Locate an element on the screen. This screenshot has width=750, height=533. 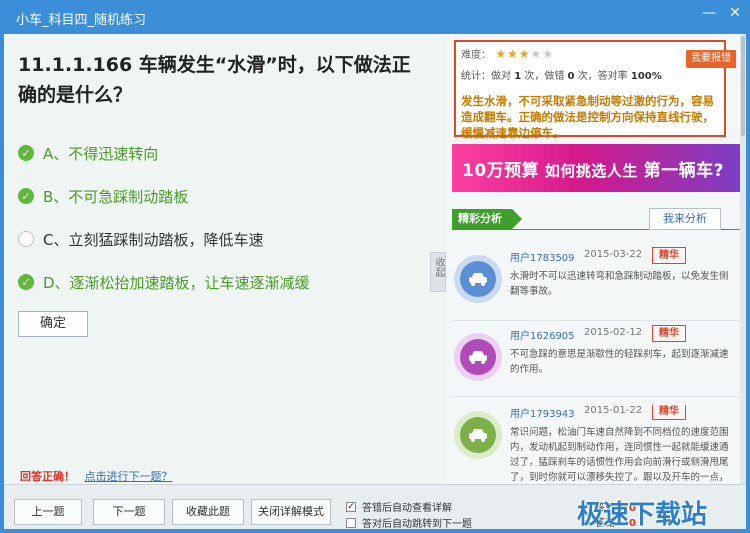
option-c: C、立刻猛踩制动踏板，降低车速 is located at coordinates (140, 239).